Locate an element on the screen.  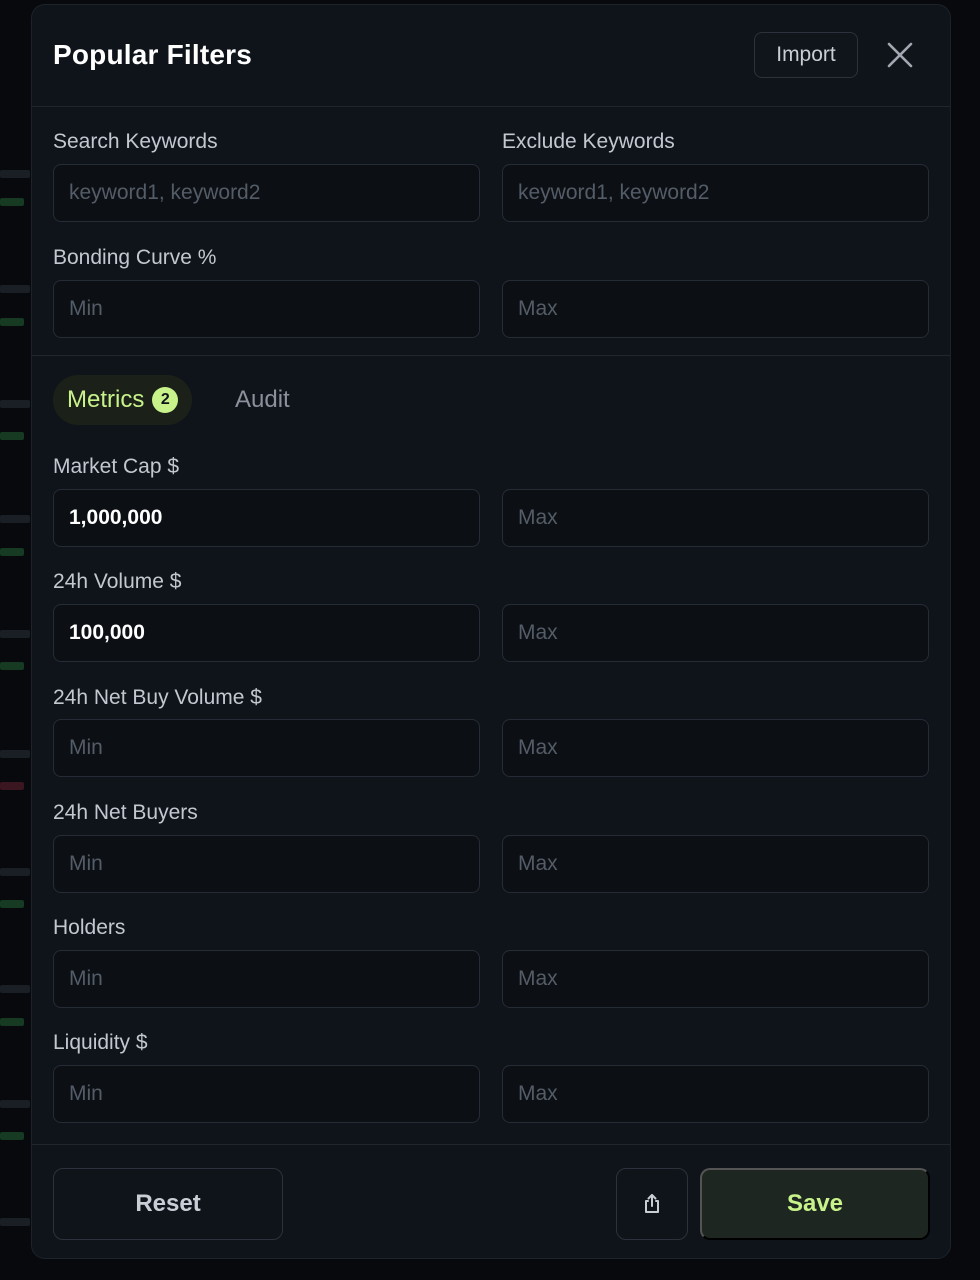
tab-metrics: Metrics 2 is located at coordinates (123, 400).